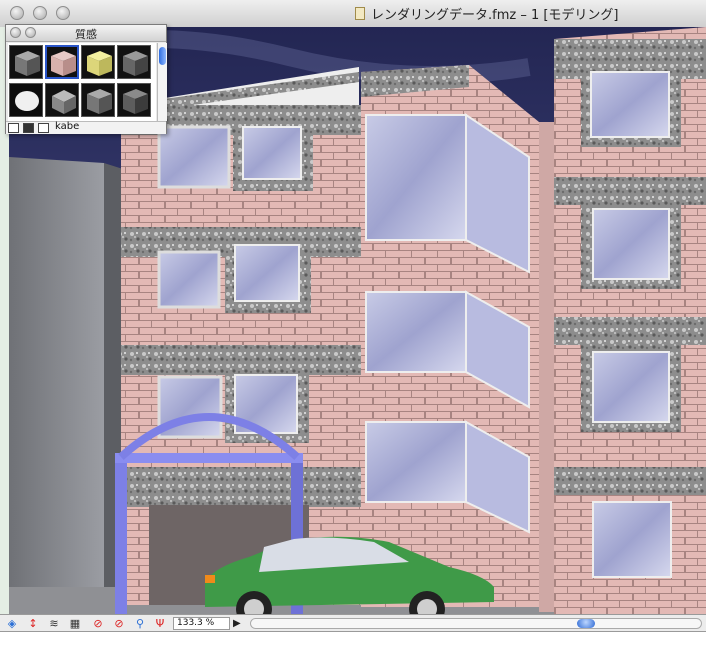  I want to click on preview-icon, so click(28, 128).